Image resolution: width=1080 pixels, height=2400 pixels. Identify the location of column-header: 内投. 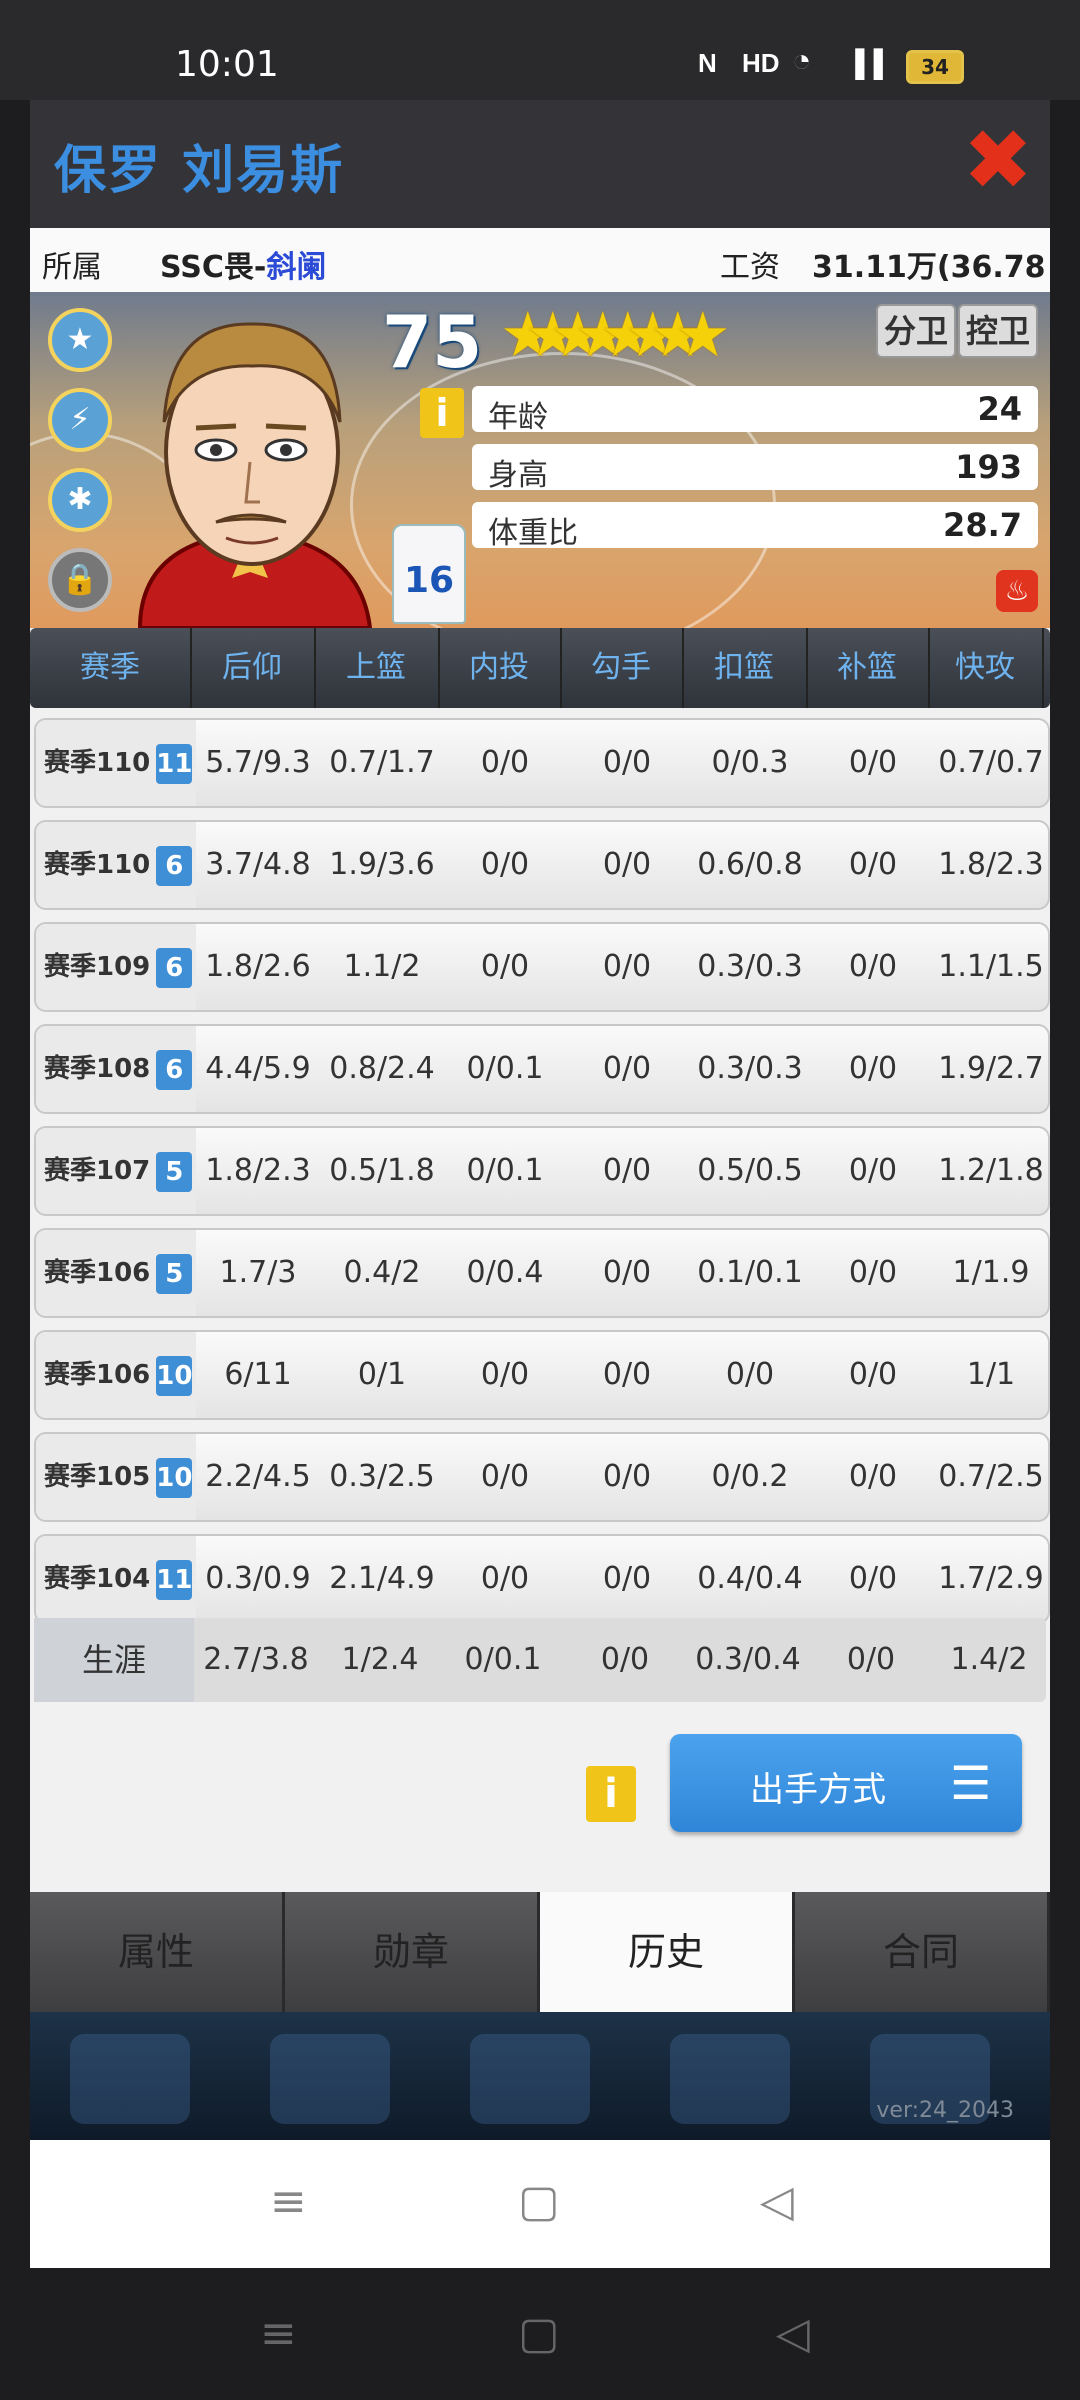
(500, 668).